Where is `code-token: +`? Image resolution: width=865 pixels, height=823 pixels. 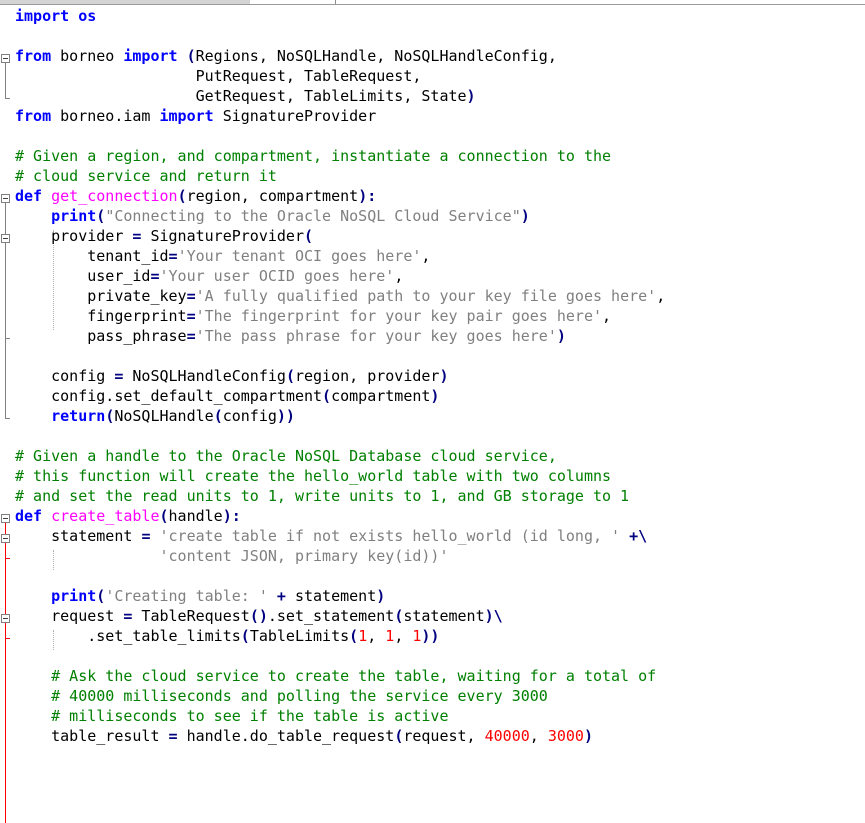
code-token: + is located at coordinates (281, 596).